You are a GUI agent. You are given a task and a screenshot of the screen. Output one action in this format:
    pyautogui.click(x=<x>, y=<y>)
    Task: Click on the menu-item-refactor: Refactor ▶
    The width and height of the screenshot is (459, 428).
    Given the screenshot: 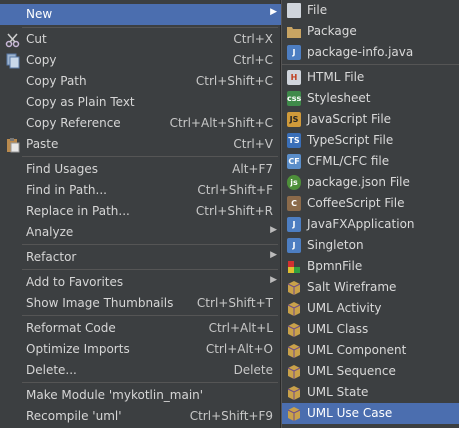 What is the action you would take?
    pyautogui.click(x=140, y=257)
    